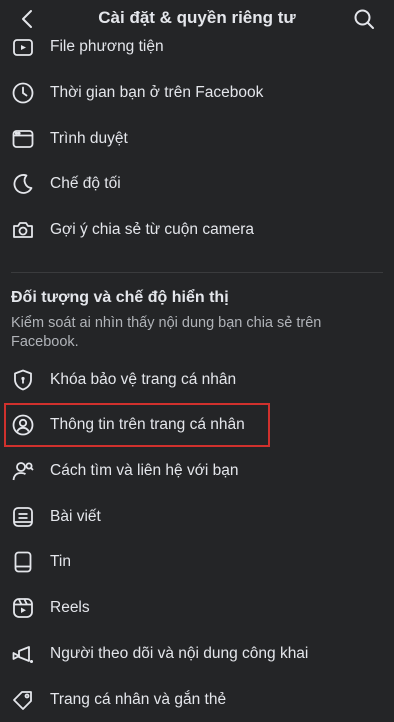 The height and width of the screenshot is (722, 394). Describe the element at coordinates (197, 562) in the screenshot. I see `menu-item-stories: Tin` at that location.